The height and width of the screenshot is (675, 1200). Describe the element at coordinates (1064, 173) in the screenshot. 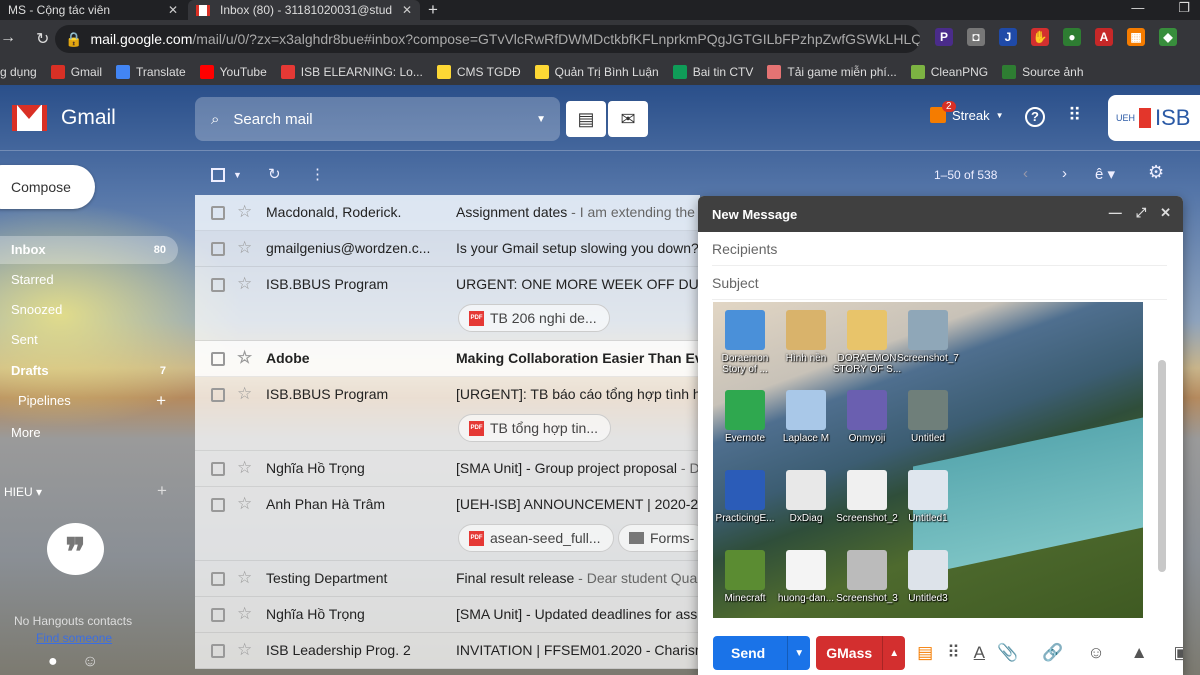

I see `next-page-icon: ›` at that location.